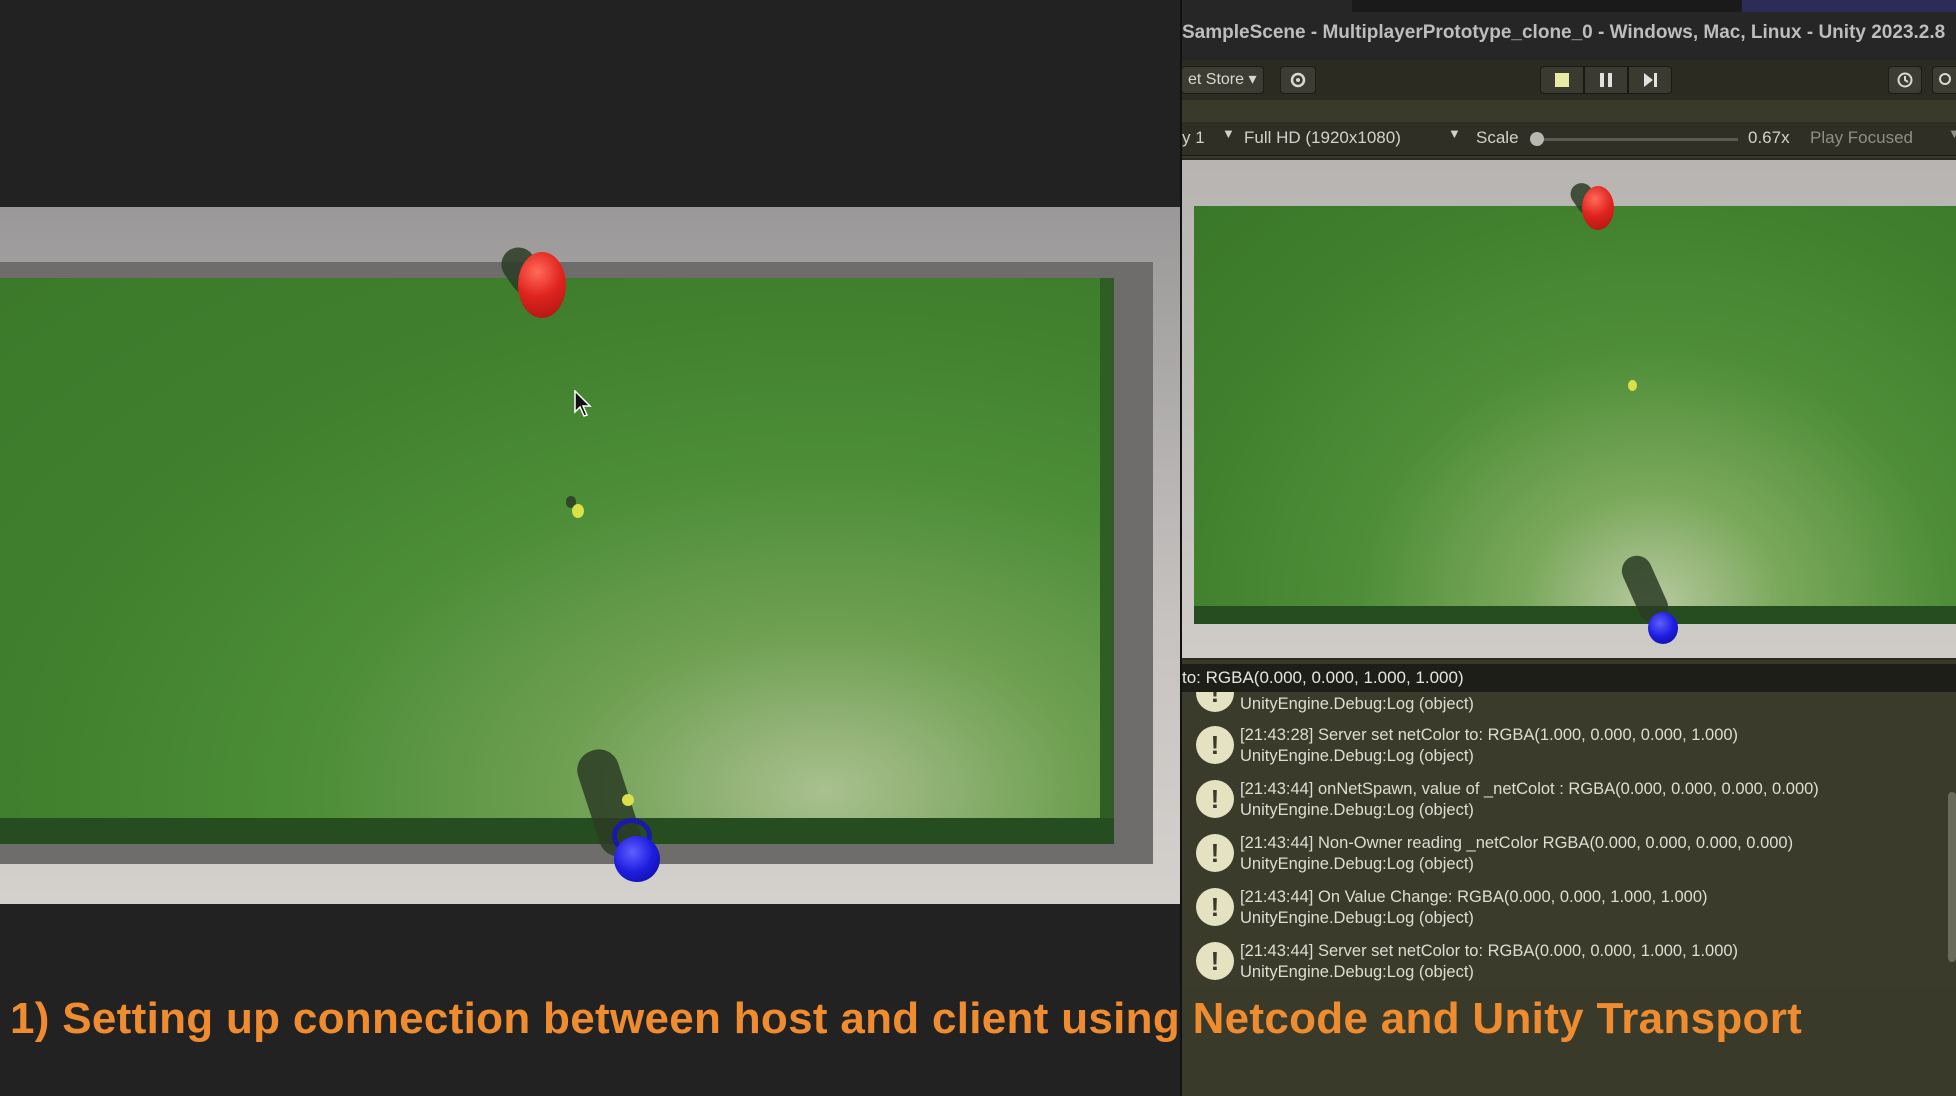 The image size is (1956, 1096). What do you see at coordinates (1634, 139) in the screenshot?
I see `scale-slider` at bounding box center [1634, 139].